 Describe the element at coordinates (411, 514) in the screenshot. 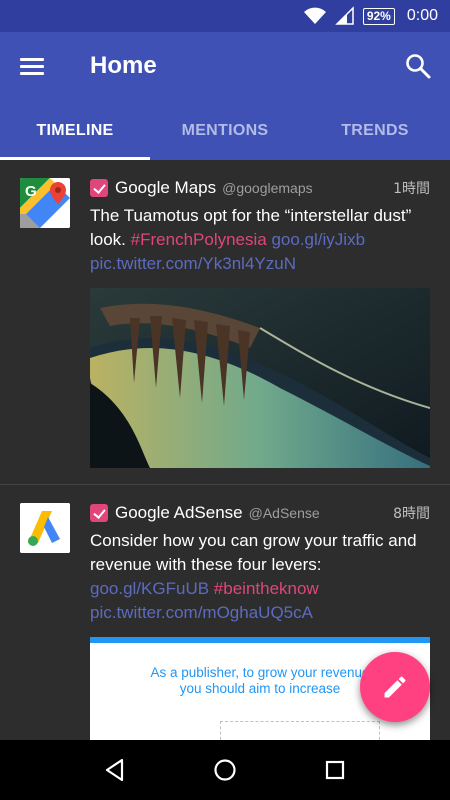

I see `tweet-timestamp: 8時間` at that location.